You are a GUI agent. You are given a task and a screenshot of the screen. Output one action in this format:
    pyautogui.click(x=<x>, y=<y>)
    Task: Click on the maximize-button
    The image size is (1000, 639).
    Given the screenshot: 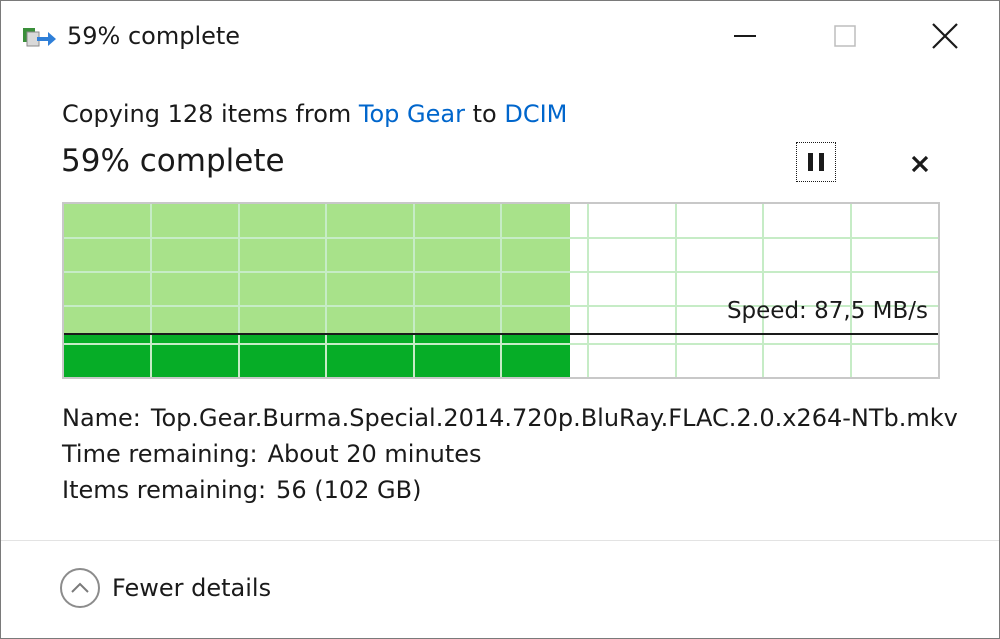 What is the action you would take?
    pyautogui.click(x=845, y=36)
    